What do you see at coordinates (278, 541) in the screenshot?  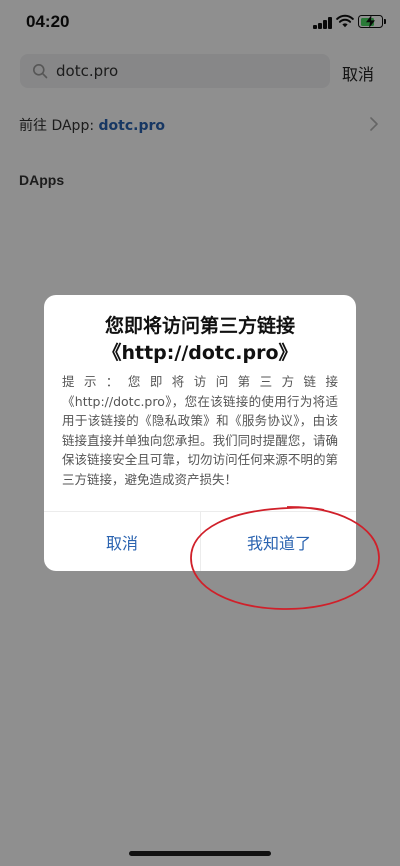 I see `dialog-acknowledge-button: 我知道了` at bounding box center [278, 541].